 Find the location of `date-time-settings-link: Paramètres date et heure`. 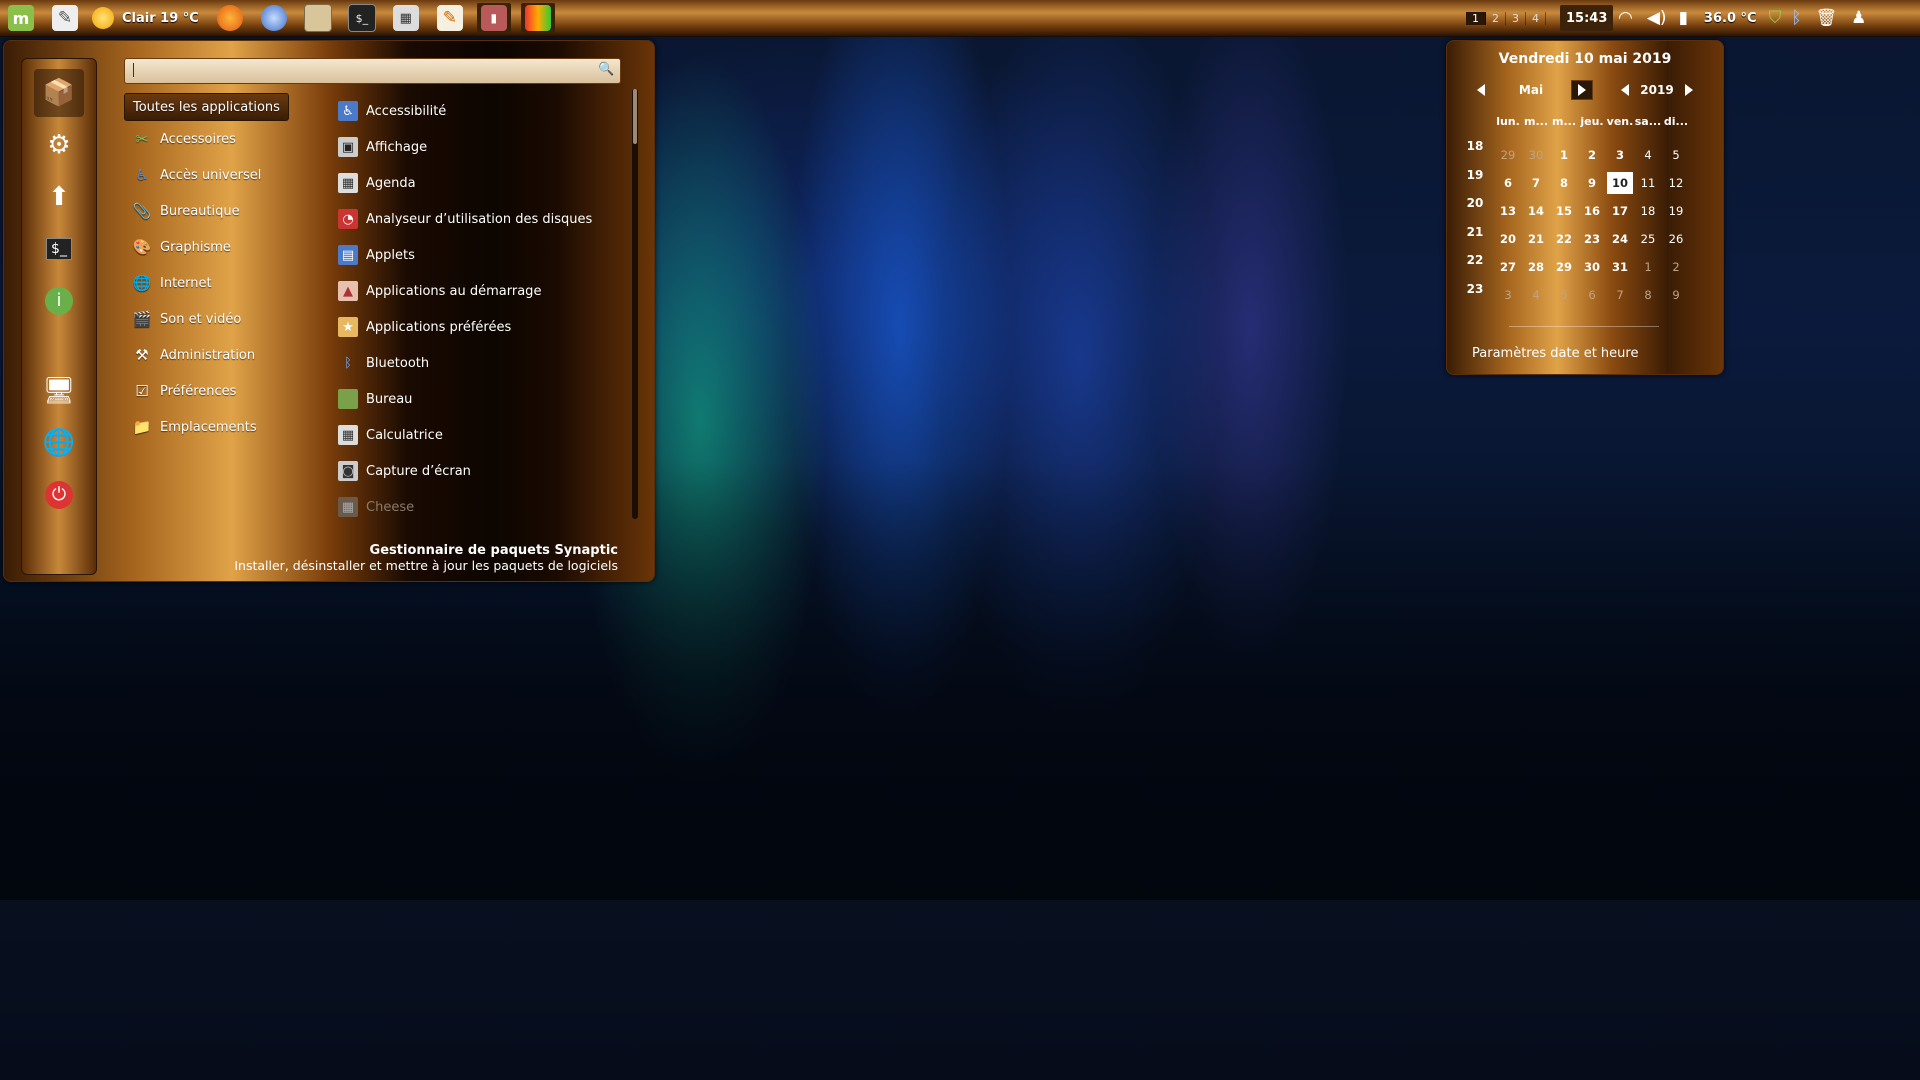

date-time-settings-link: Paramètres date et heure is located at coordinates (1555, 353).